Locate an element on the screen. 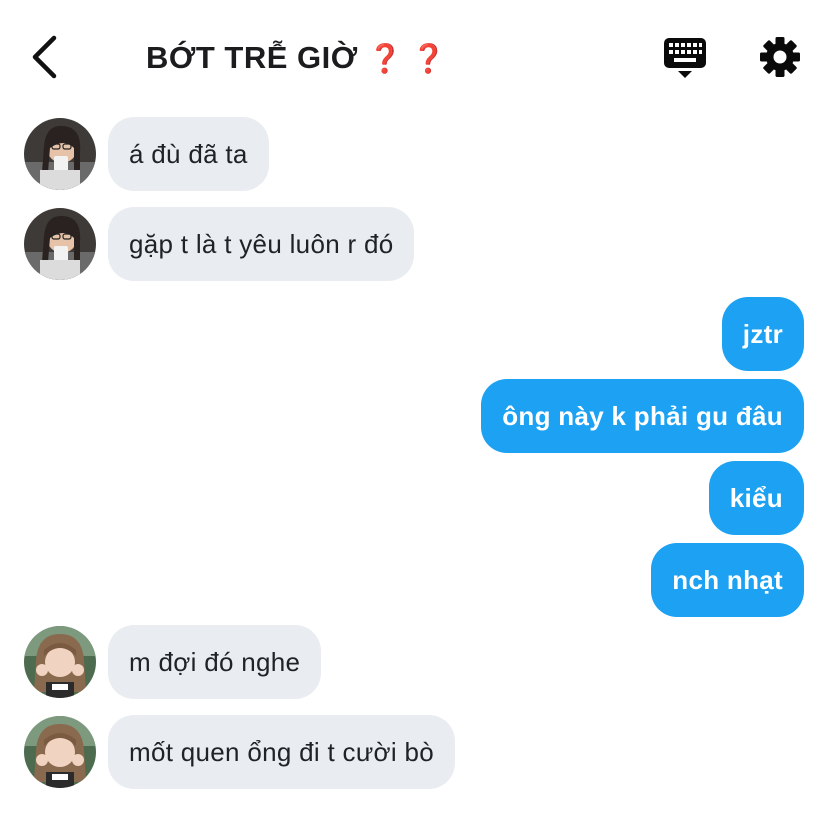  settings-button is located at coordinates (780, 57).